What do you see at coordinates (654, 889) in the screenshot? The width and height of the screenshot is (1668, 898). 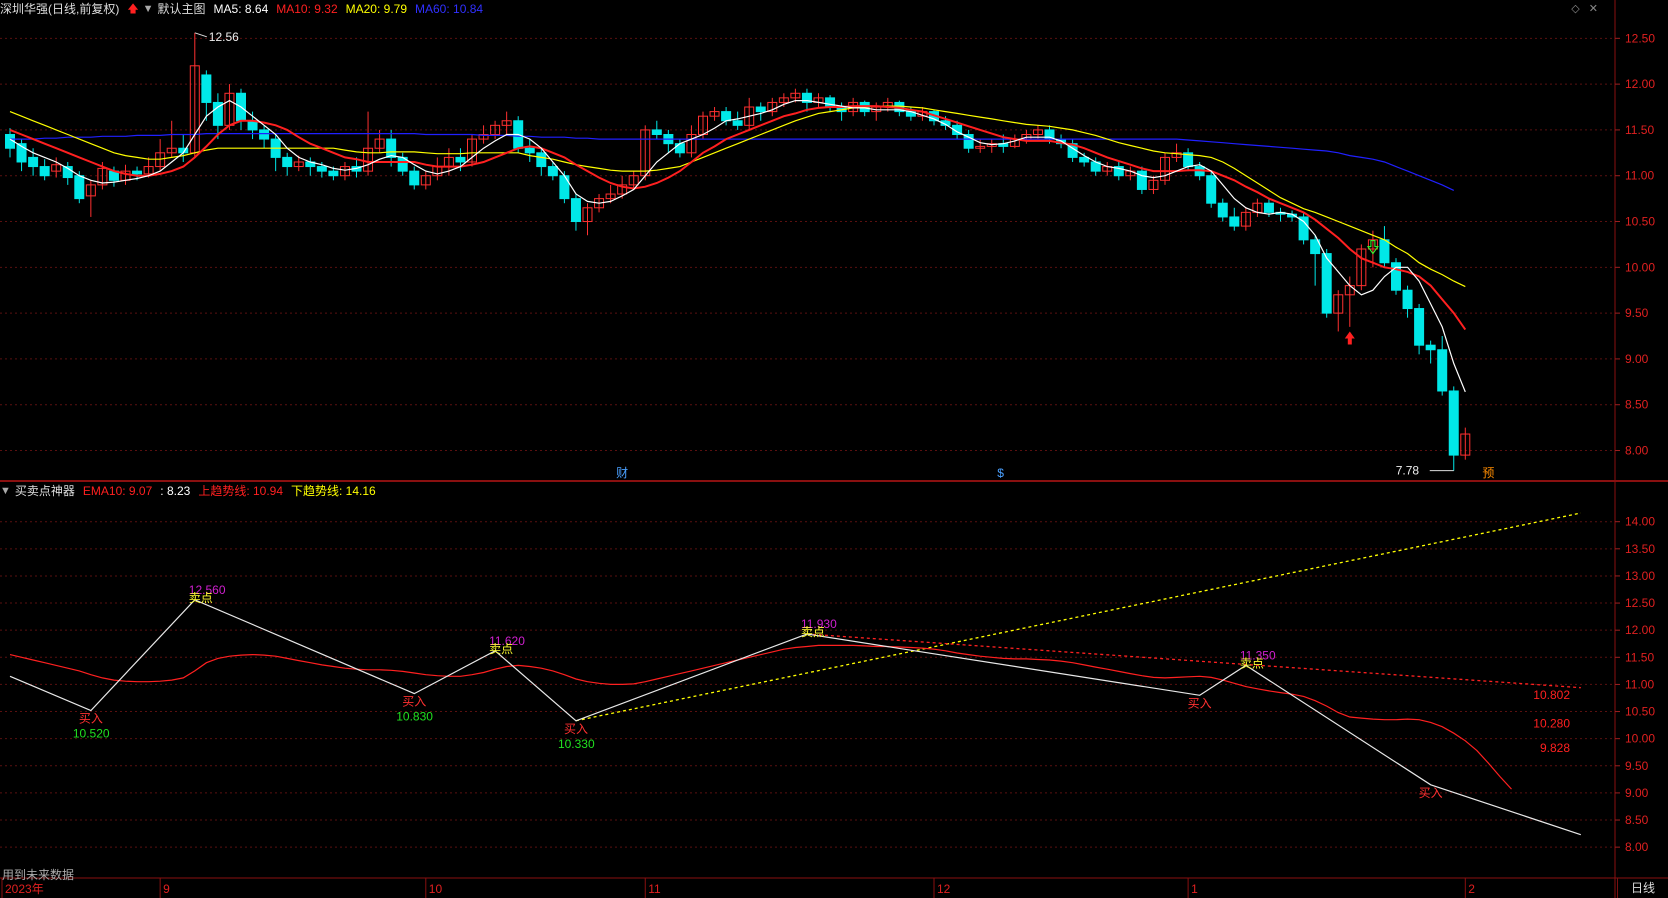 I see `time-axis-label: 11` at bounding box center [654, 889].